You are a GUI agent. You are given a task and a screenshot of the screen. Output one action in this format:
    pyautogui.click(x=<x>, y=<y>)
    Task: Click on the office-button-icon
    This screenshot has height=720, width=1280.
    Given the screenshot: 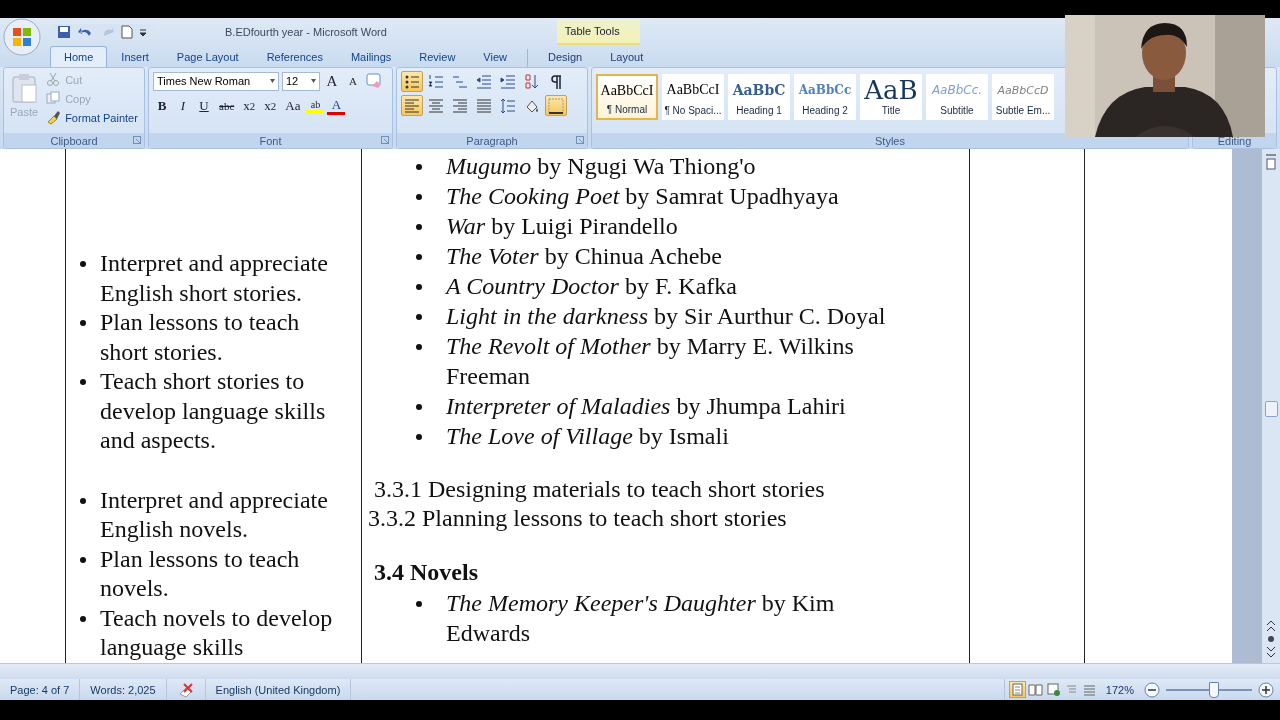 What is the action you would take?
    pyautogui.click(x=22, y=36)
    